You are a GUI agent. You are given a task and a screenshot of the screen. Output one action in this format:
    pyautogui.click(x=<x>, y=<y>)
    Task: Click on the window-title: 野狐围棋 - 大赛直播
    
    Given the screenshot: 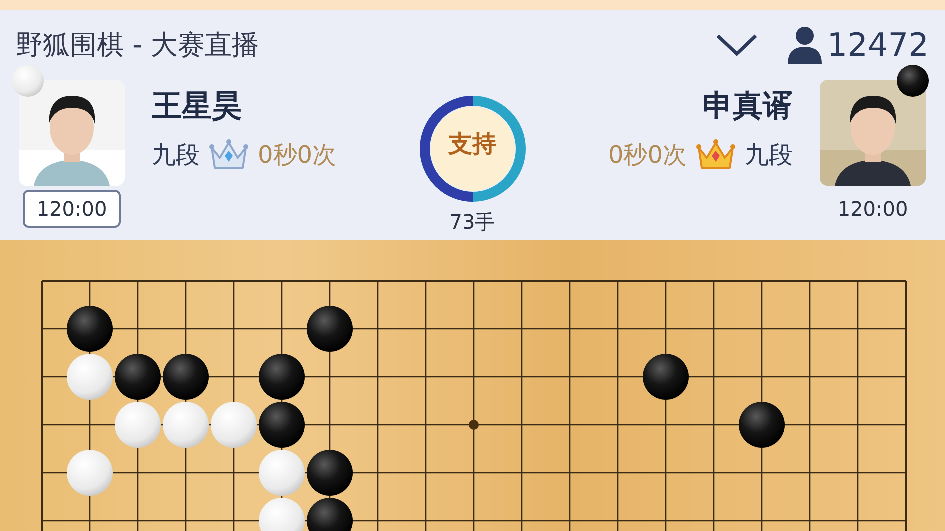 What is the action you would take?
    pyautogui.click(x=137, y=45)
    